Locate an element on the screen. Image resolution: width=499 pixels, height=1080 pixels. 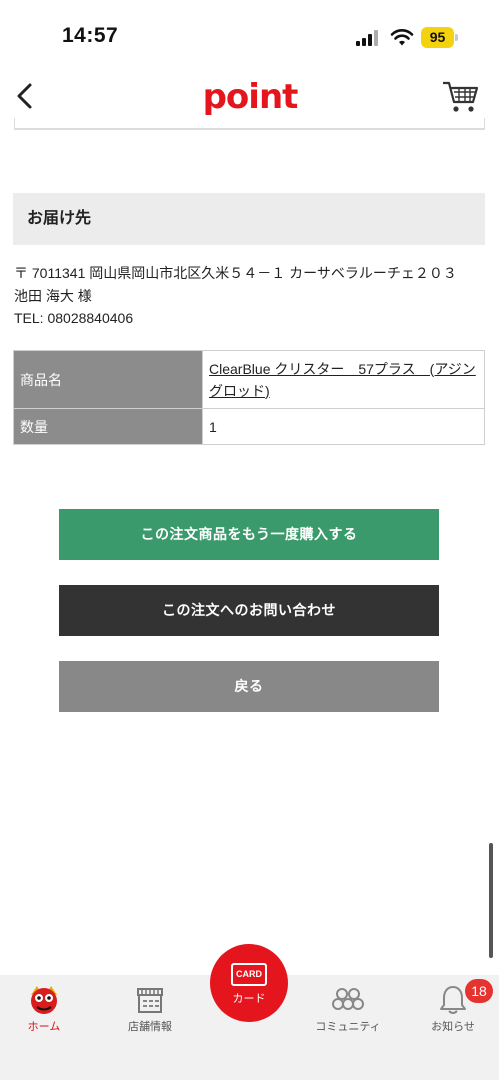
product-name-cell: ClearBlue クリスター 57プラス (アジングロッド) is located at coordinates (343, 379).